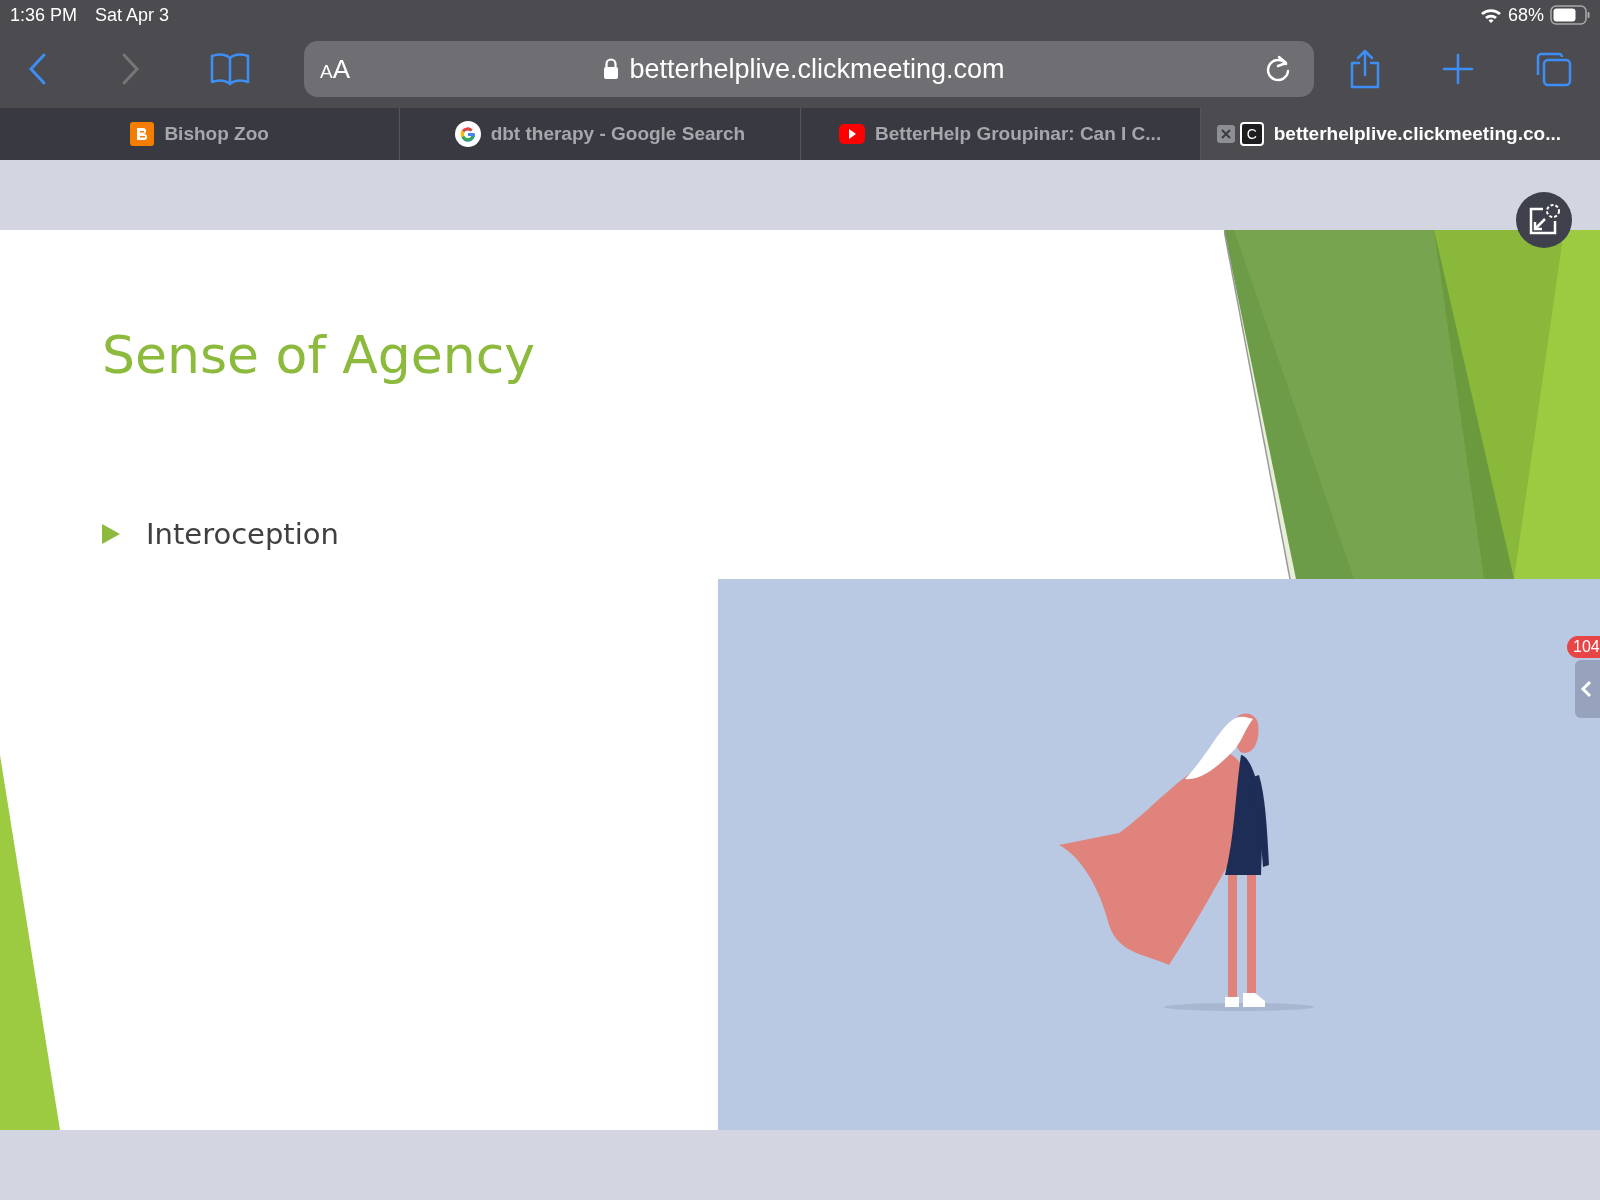 This screenshot has height=1200, width=1600. Describe the element at coordinates (44, 15) in the screenshot. I see `status-time: 1:36 PM` at that location.